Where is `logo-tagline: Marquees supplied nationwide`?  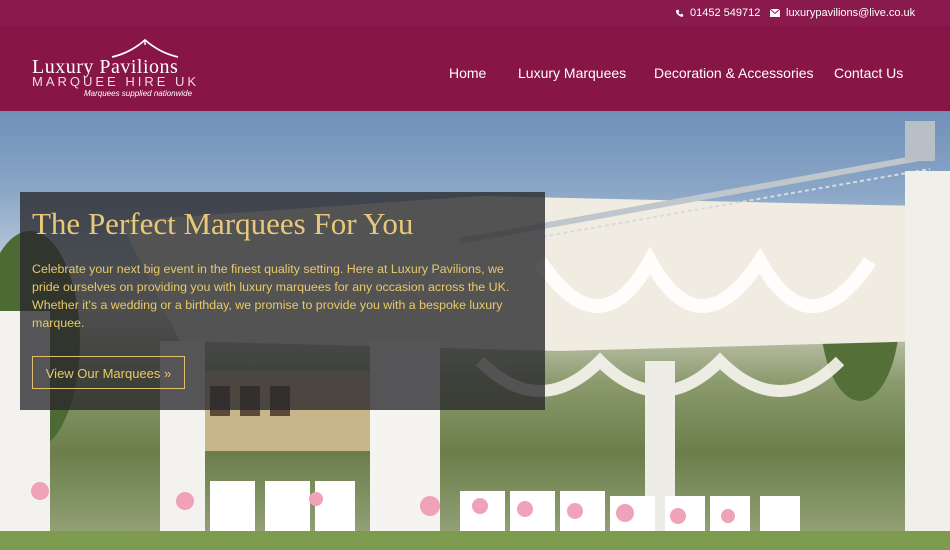
logo-tagline: Marquees supplied nationwide is located at coordinates (138, 93).